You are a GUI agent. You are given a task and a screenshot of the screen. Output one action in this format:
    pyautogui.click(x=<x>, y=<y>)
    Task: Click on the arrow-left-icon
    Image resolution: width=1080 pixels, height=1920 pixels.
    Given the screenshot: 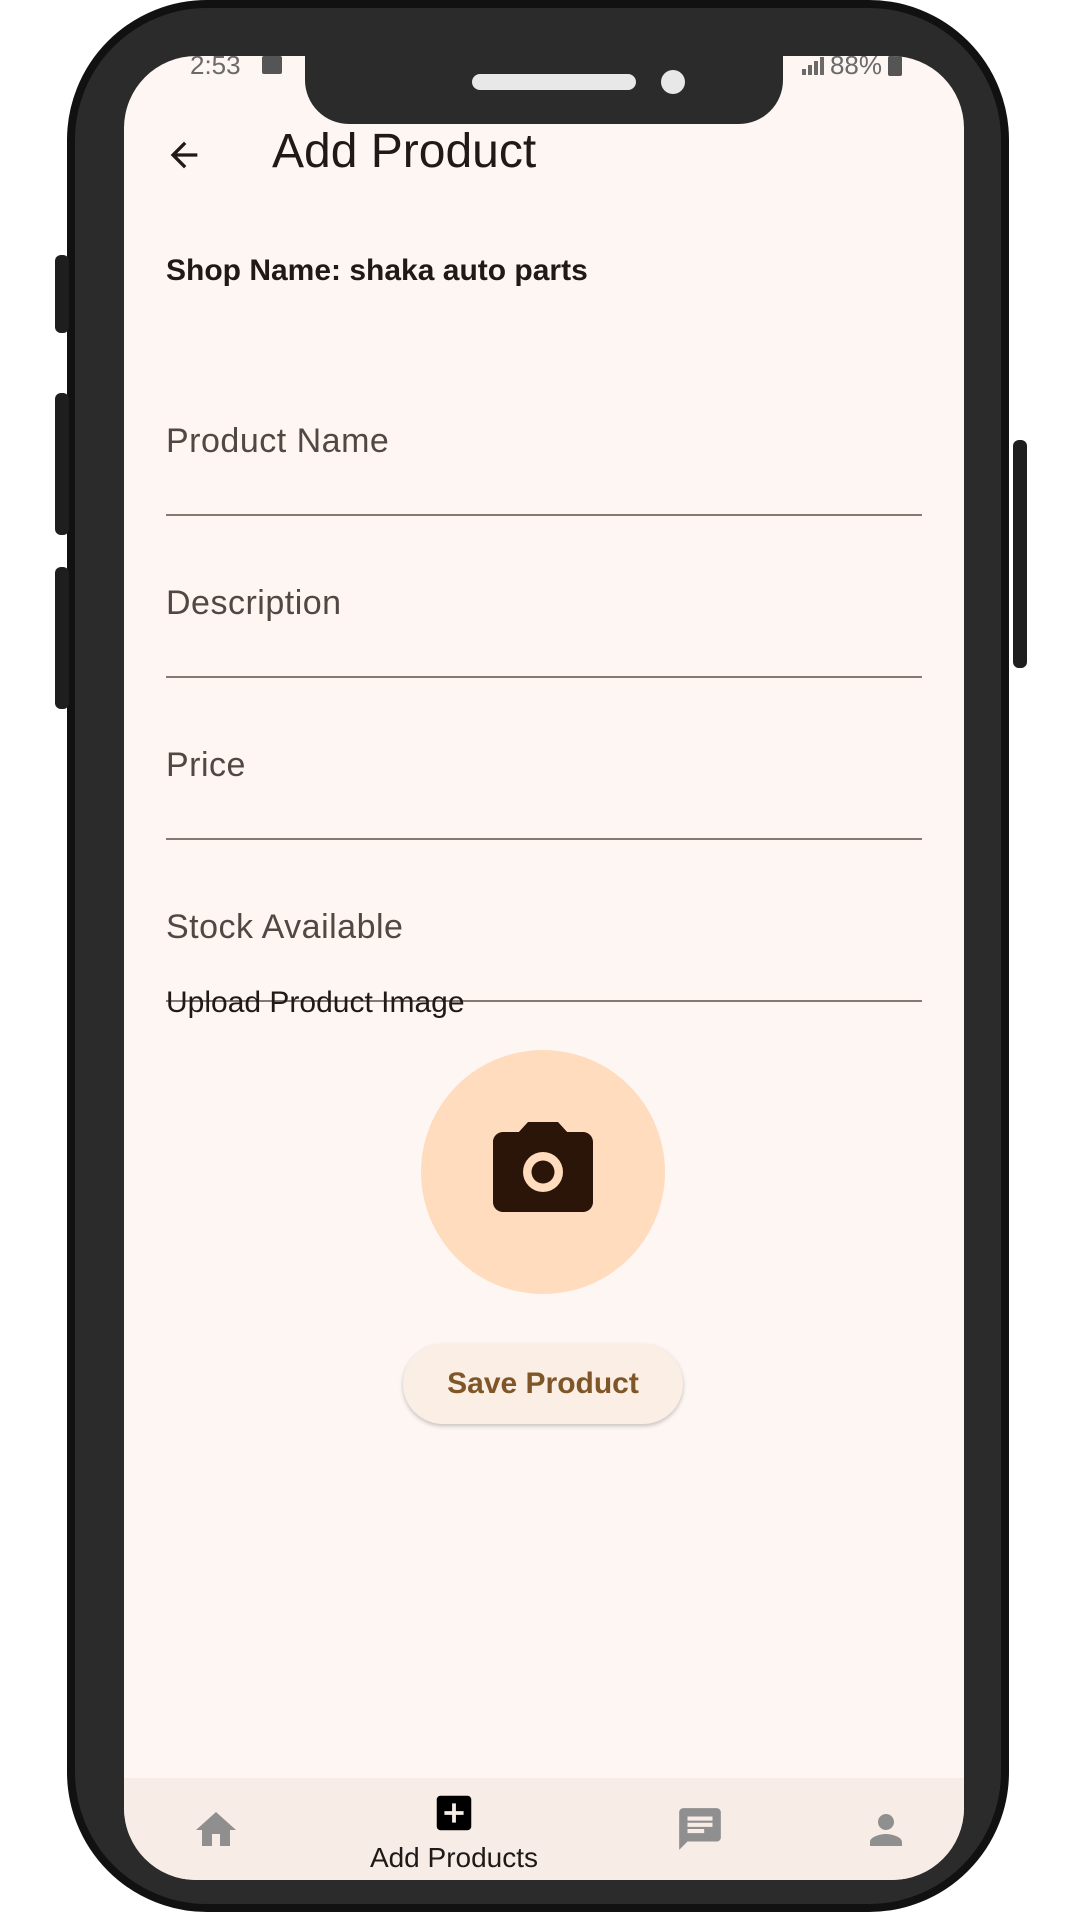 What is the action you would take?
    pyautogui.click(x=184, y=155)
    